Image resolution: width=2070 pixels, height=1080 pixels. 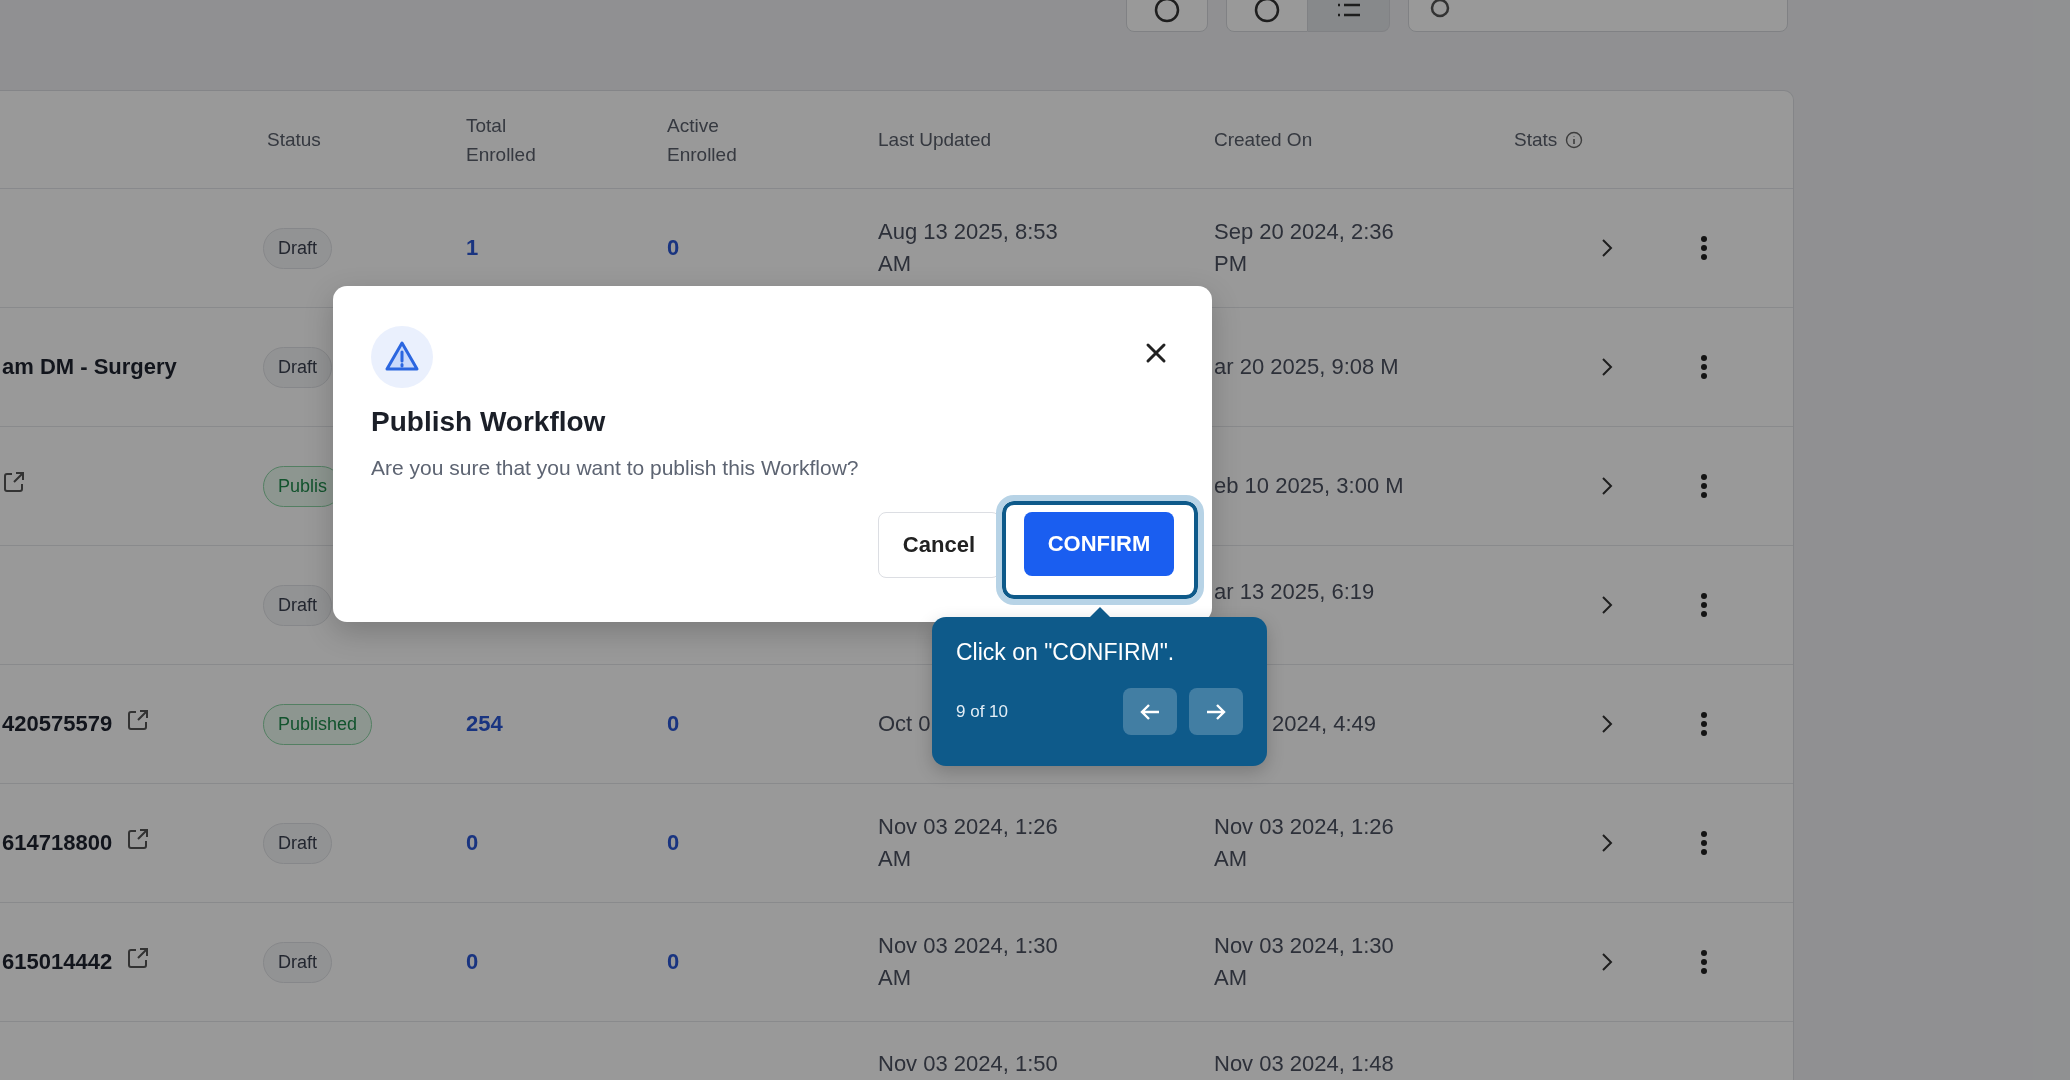 What do you see at coordinates (1167, 16) in the screenshot?
I see `refresh-button` at bounding box center [1167, 16].